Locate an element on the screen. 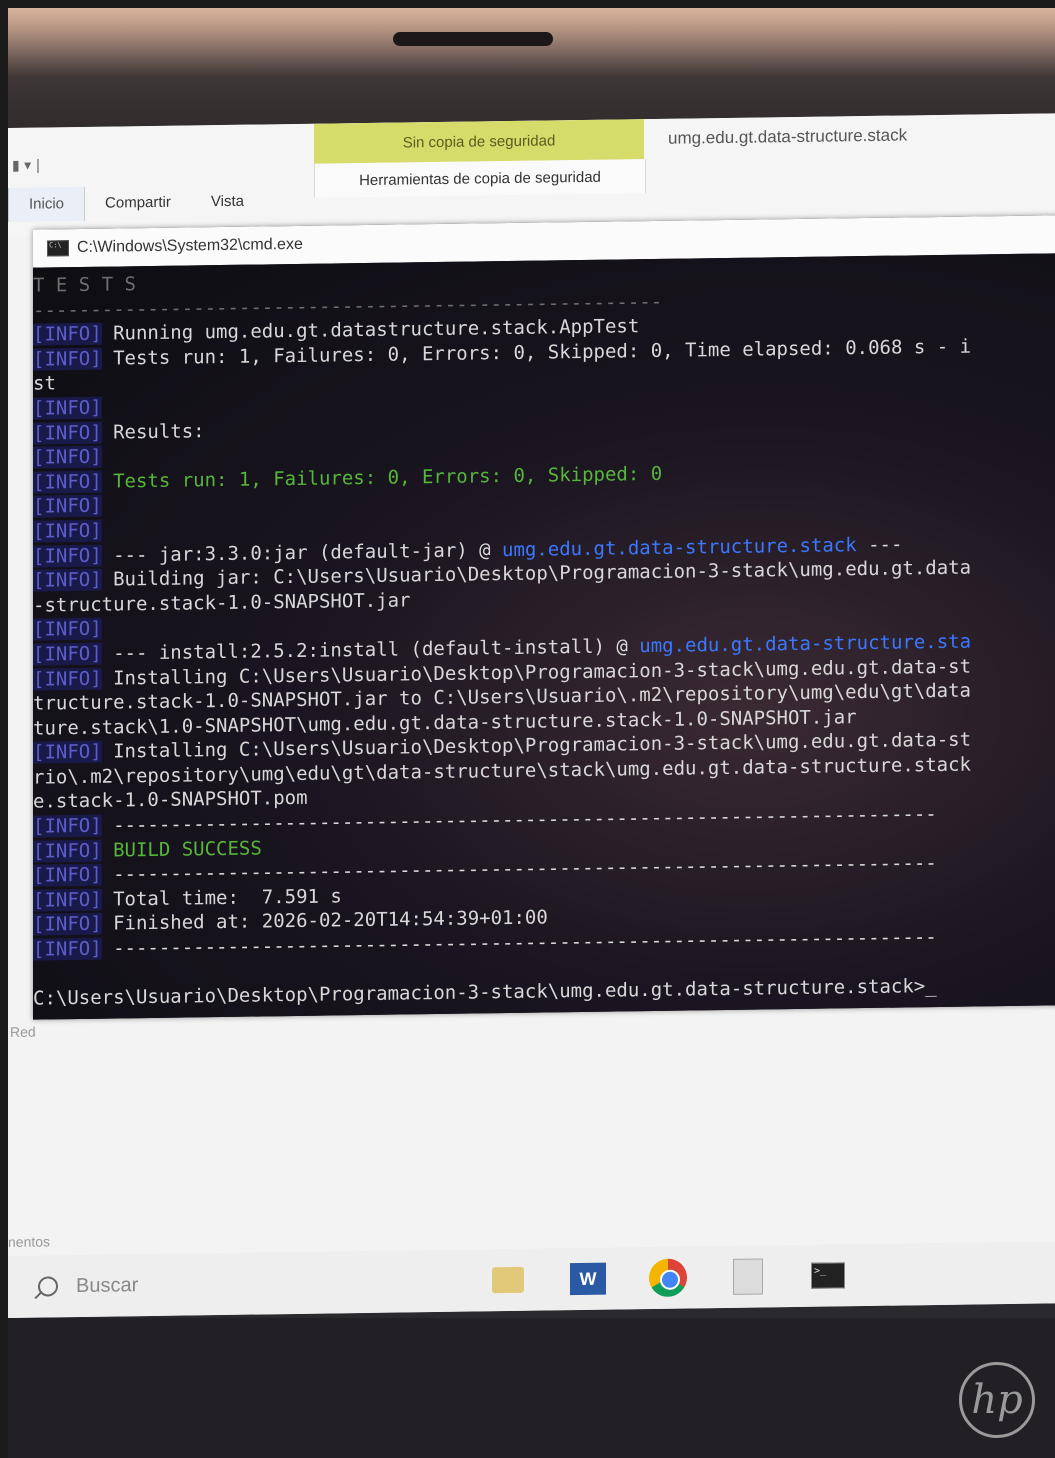 Image resolution: width=1055 pixels, height=1458 pixels. taskbar-notepad is located at coordinates (748, 1276).